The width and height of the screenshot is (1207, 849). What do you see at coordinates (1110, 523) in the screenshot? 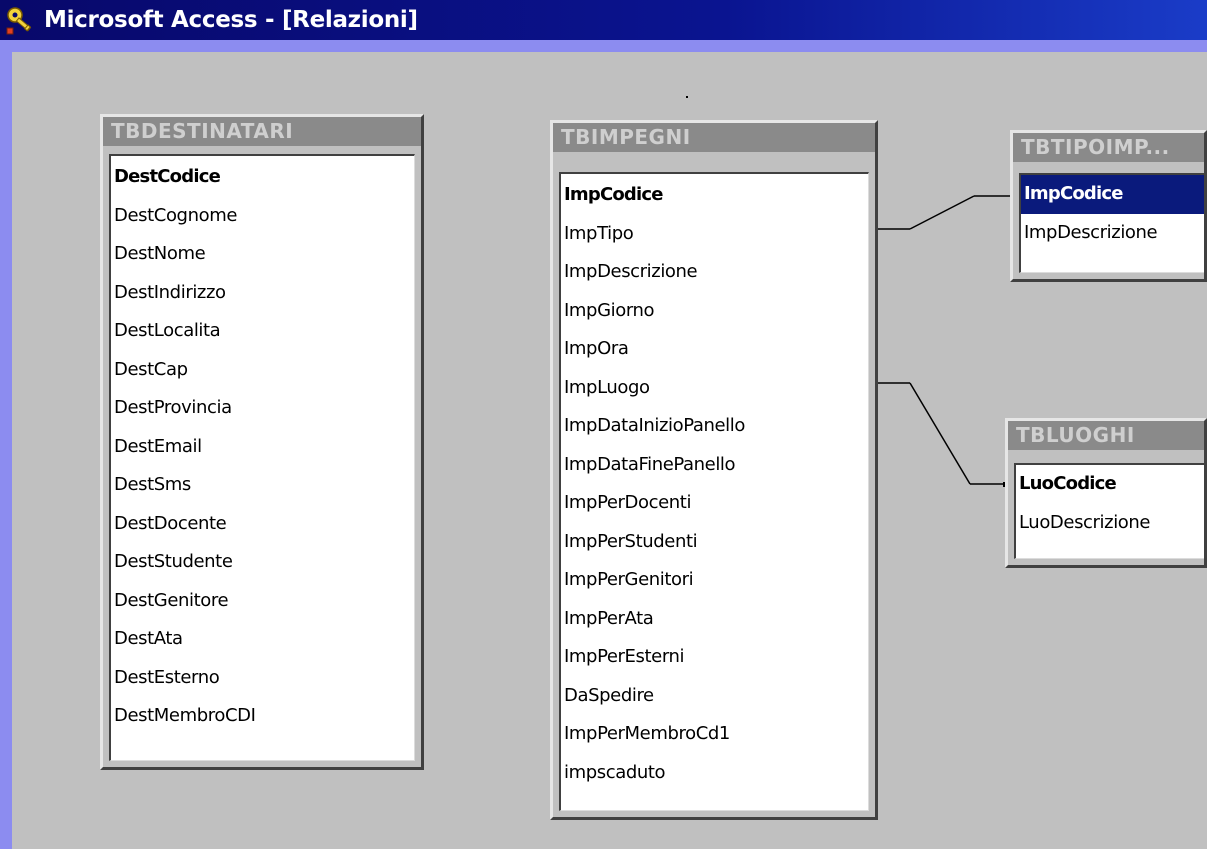
I see `field-item: LuoDescrizione` at bounding box center [1110, 523].